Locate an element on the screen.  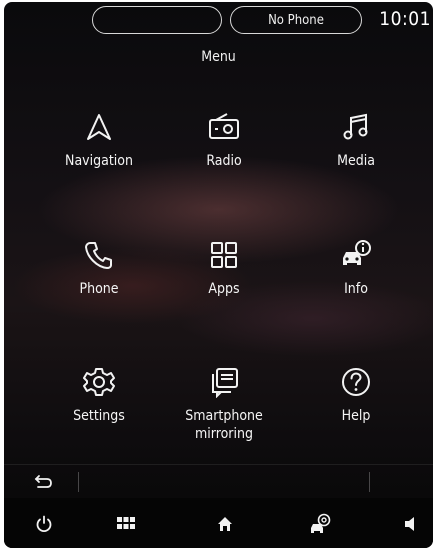
car-settings-button is located at coordinates (320, 524).